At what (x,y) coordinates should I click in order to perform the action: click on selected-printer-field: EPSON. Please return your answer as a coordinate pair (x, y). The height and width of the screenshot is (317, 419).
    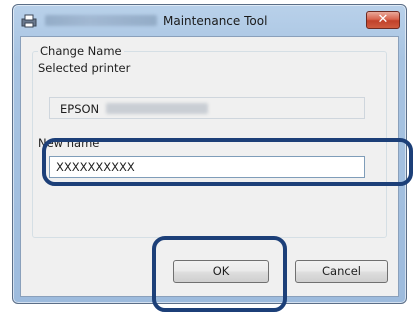
    Looking at the image, I should click on (207, 108).